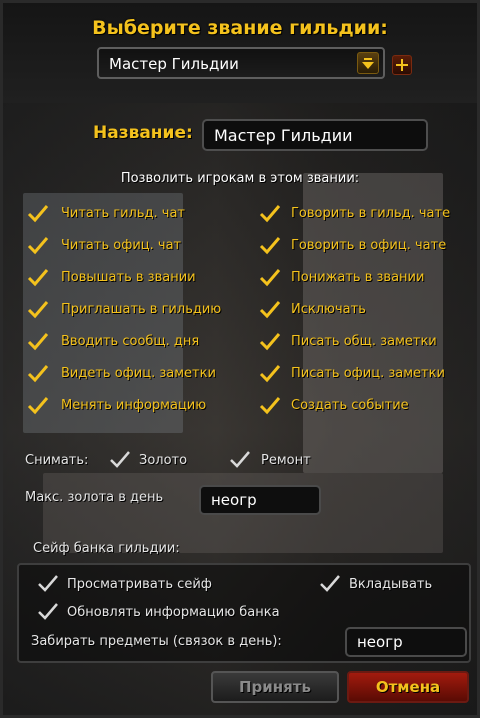 The height and width of the screenshot is (718, 480). I want to click on withdraw-label: Снимать:, so click(57, 460).